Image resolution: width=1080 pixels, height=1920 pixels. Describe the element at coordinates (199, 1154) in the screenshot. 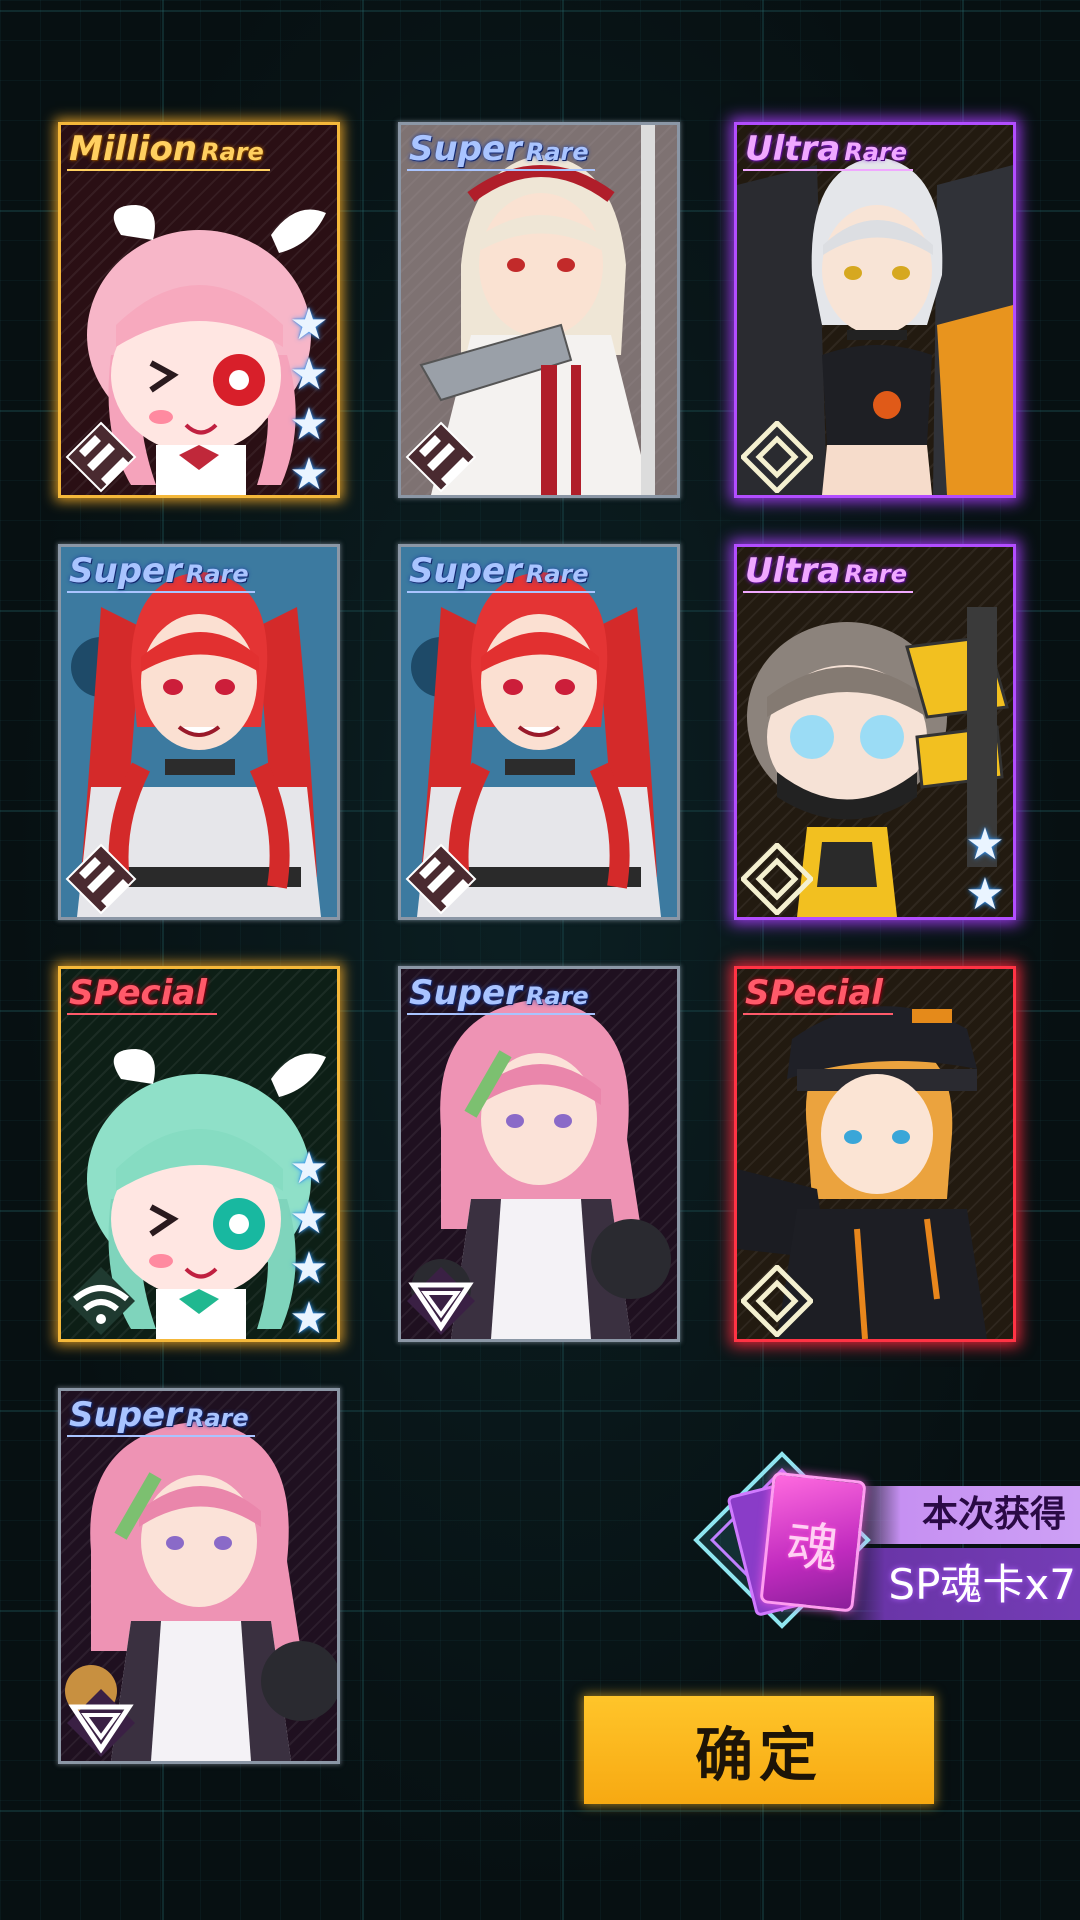

I see `result-card-7: SPecial ★ ★ ★ ★` at that location.